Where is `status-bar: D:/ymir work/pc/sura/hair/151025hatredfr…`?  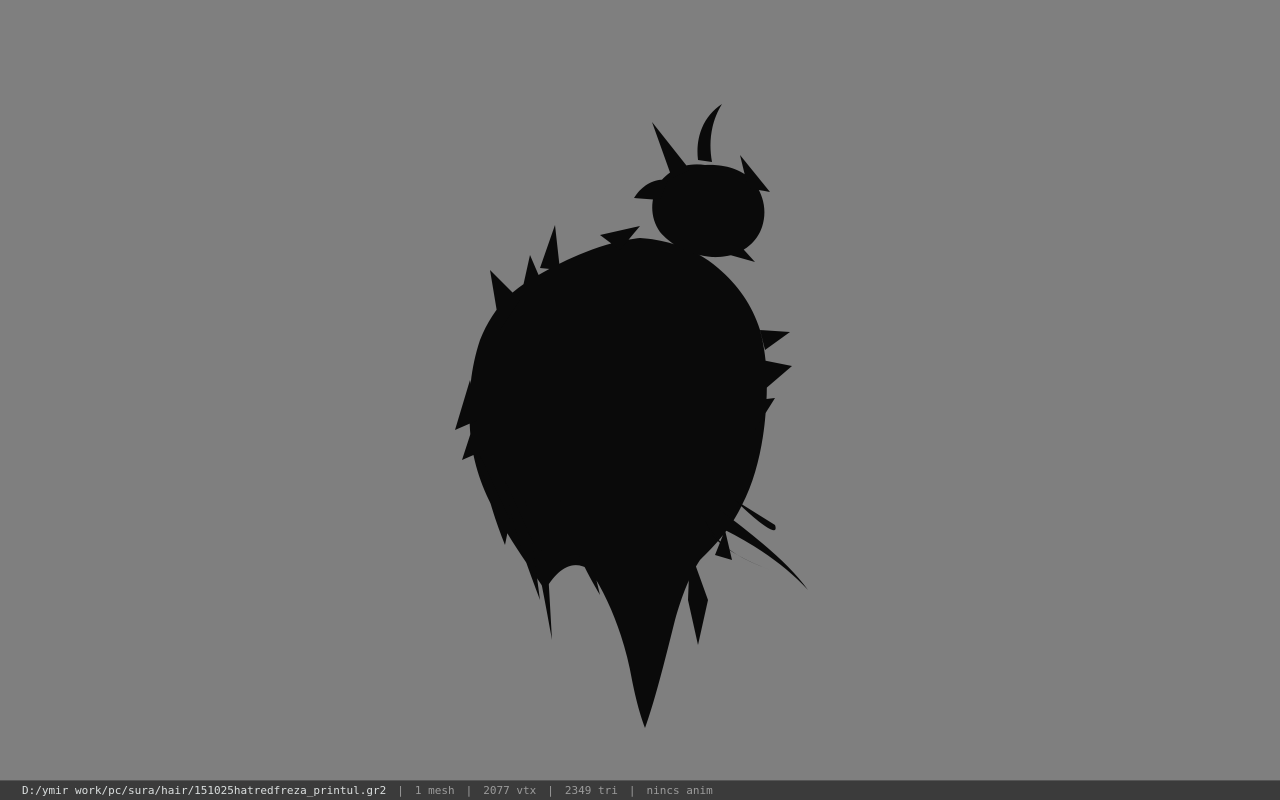 status-bar: D:/ymir work/pc/sura/hair/151025hatredfr… is located at coordinates (640, 790).